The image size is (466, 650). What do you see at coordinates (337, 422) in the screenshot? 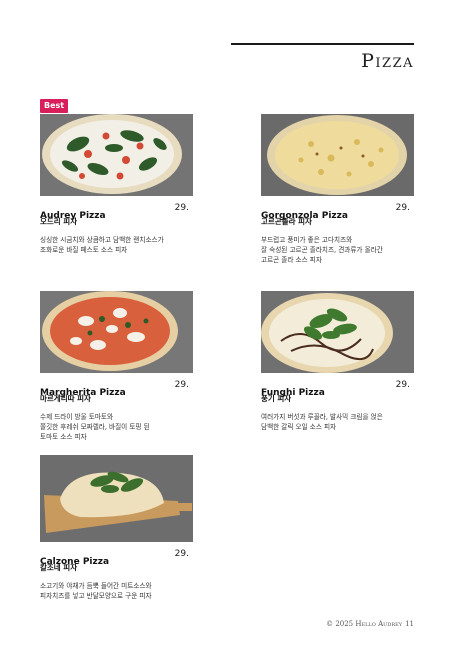
I see `pizza-description: 여러가지 버섯과 루꼴라, 발사믹 크림을 얹은 담백한 갈릭 오일 소스 피자` at bounding box center [337, 422].